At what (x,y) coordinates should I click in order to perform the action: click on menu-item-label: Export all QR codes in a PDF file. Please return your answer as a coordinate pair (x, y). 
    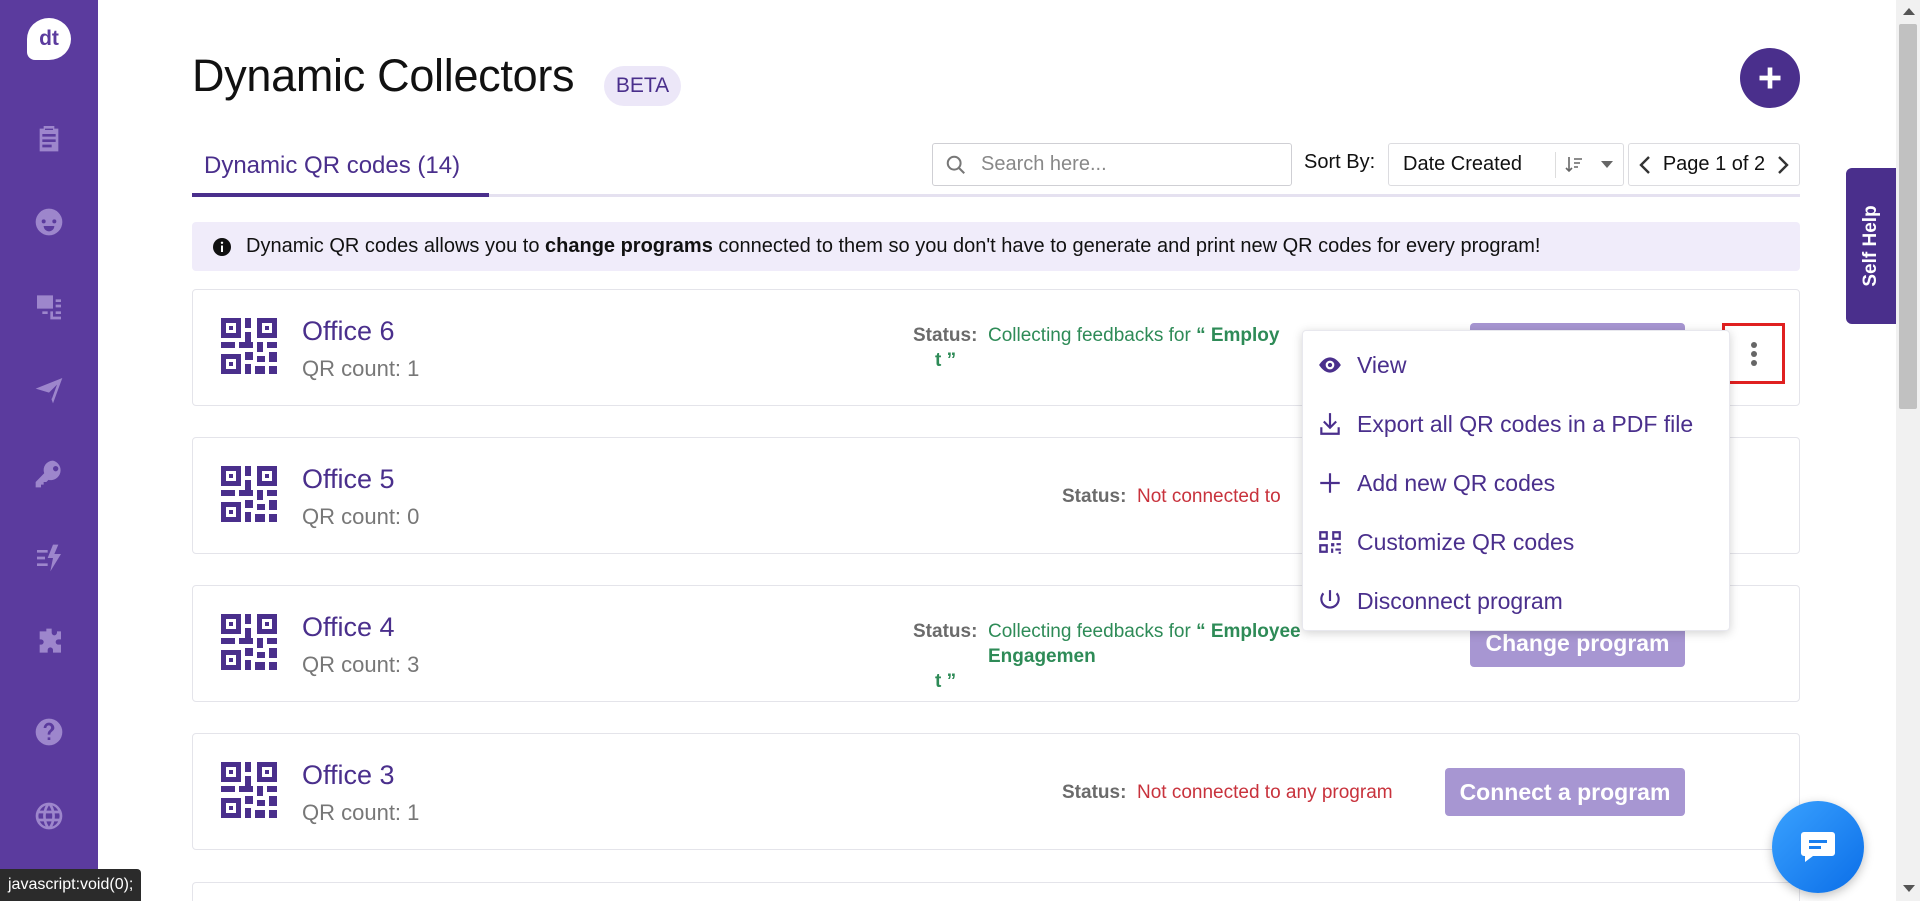
    Looking at the image, I should click on (1525, 423).